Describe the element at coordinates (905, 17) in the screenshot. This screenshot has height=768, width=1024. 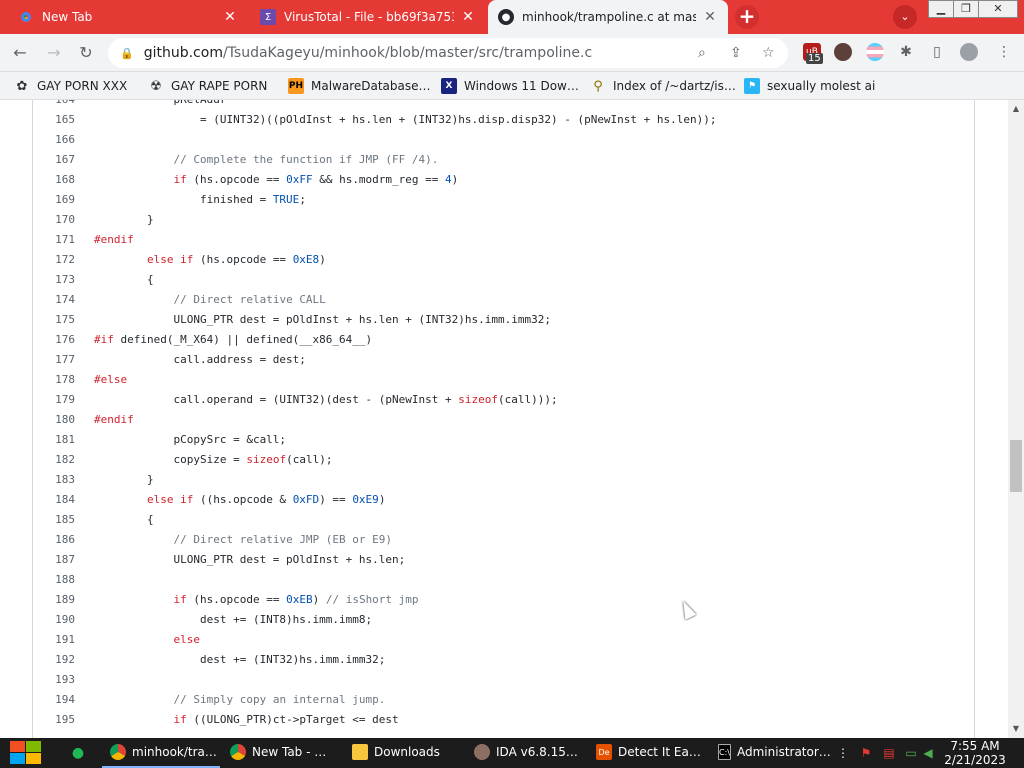
I see `tab-search-button: ⌄` at that location.